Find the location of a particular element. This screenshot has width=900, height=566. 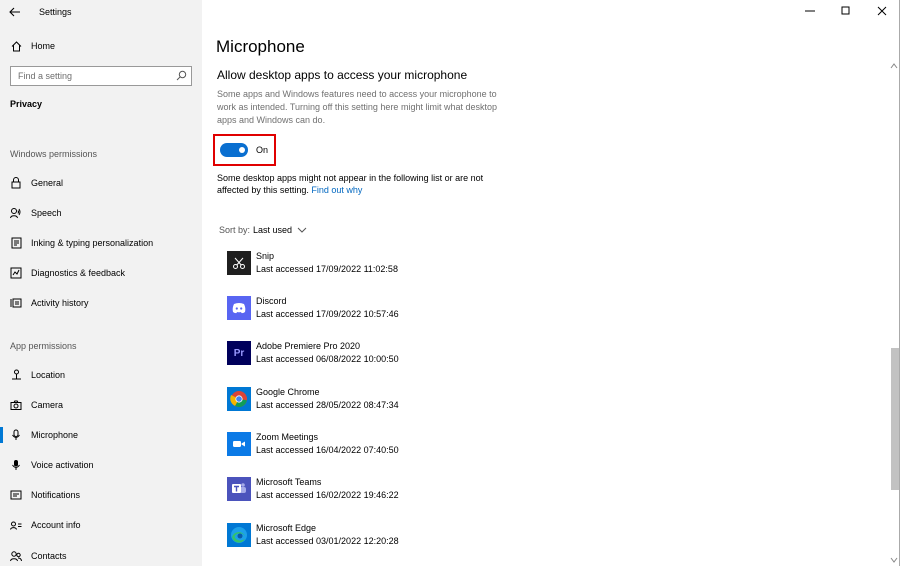

scrollbar-thumb is located at coordinates (895, 419).